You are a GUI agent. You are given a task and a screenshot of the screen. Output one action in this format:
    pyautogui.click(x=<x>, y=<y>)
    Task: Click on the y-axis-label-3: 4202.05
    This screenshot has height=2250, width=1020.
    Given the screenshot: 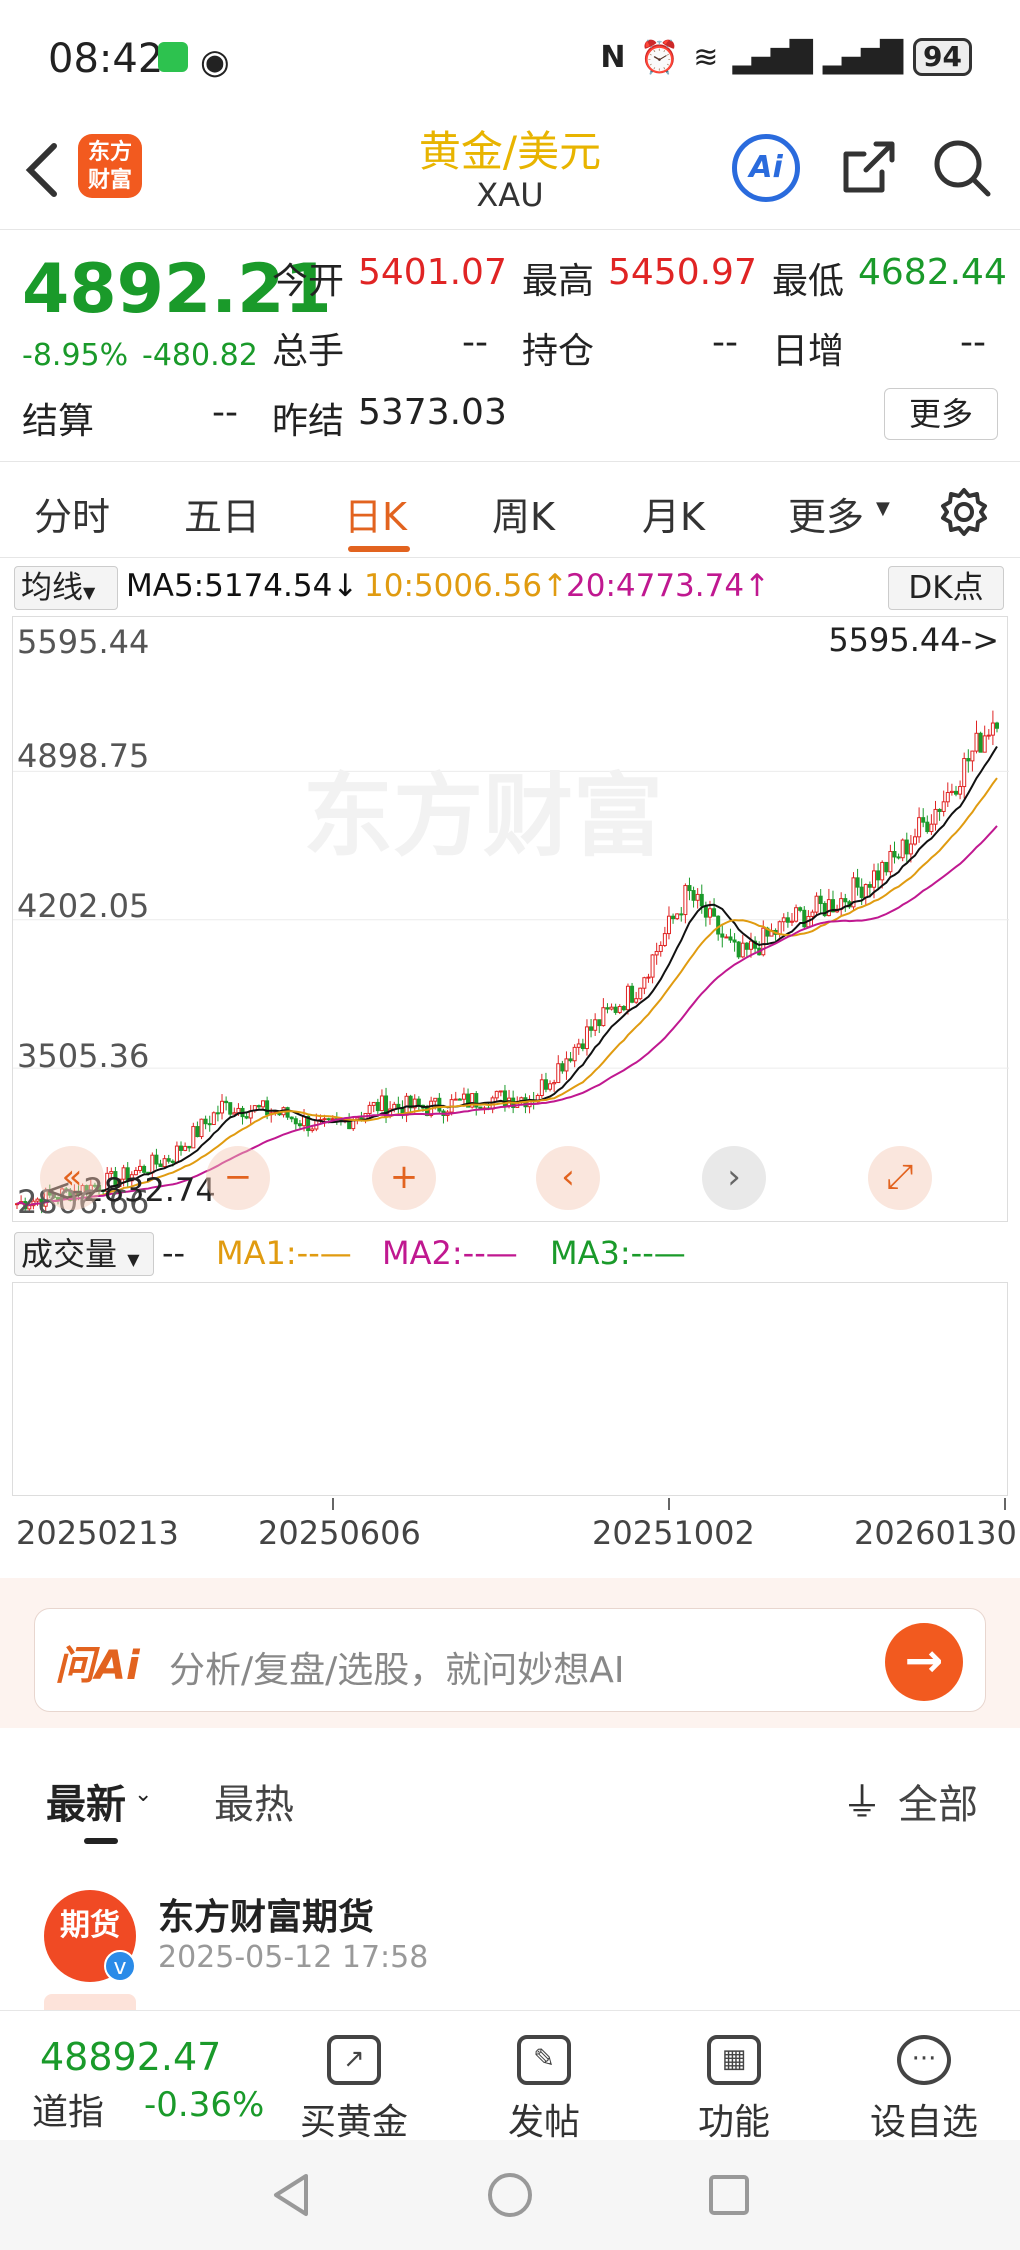 What is the action you would take?
    pyautogui.click(x=83, y=906)
    